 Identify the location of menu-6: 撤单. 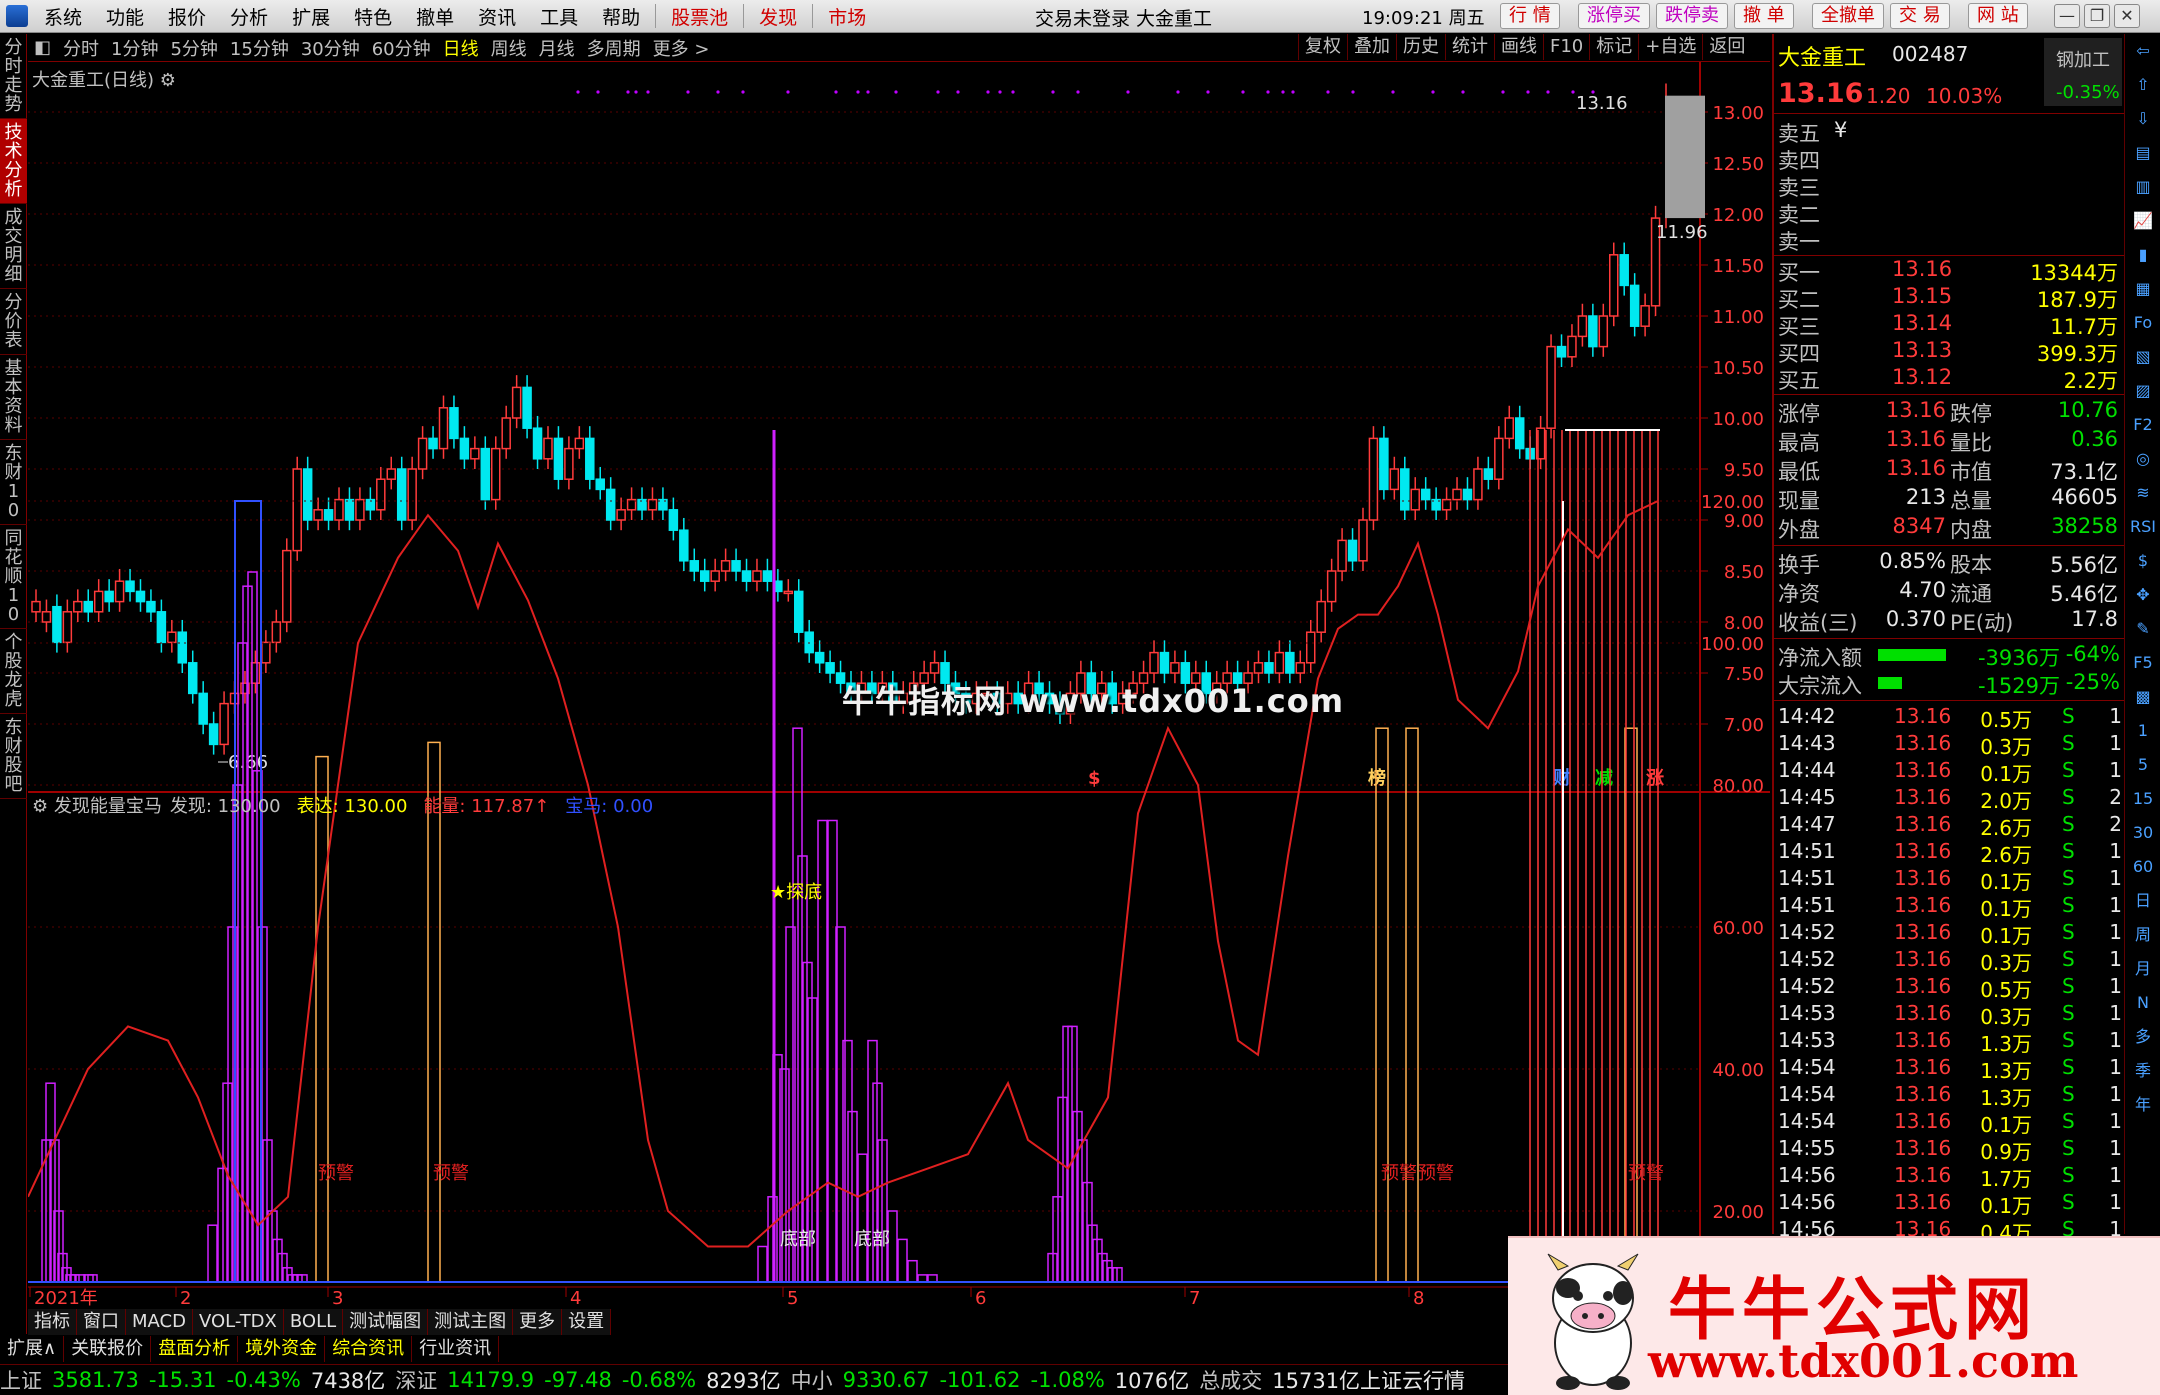
(435, 16).